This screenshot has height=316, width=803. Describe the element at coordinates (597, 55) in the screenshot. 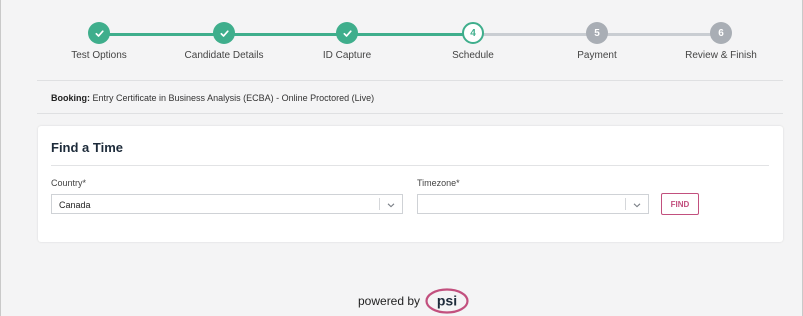

I see `step-label: Payment` at that location.